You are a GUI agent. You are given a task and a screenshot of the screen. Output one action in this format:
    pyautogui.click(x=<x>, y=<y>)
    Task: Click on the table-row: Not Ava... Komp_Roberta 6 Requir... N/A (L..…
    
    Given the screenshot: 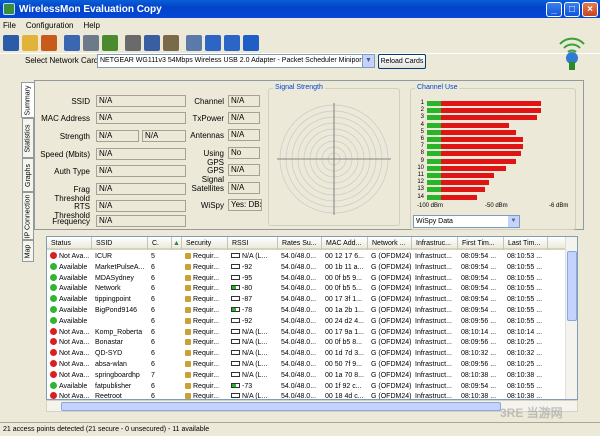 What is the action you would take?
    pyautogui.click(x=307, y=333)
    